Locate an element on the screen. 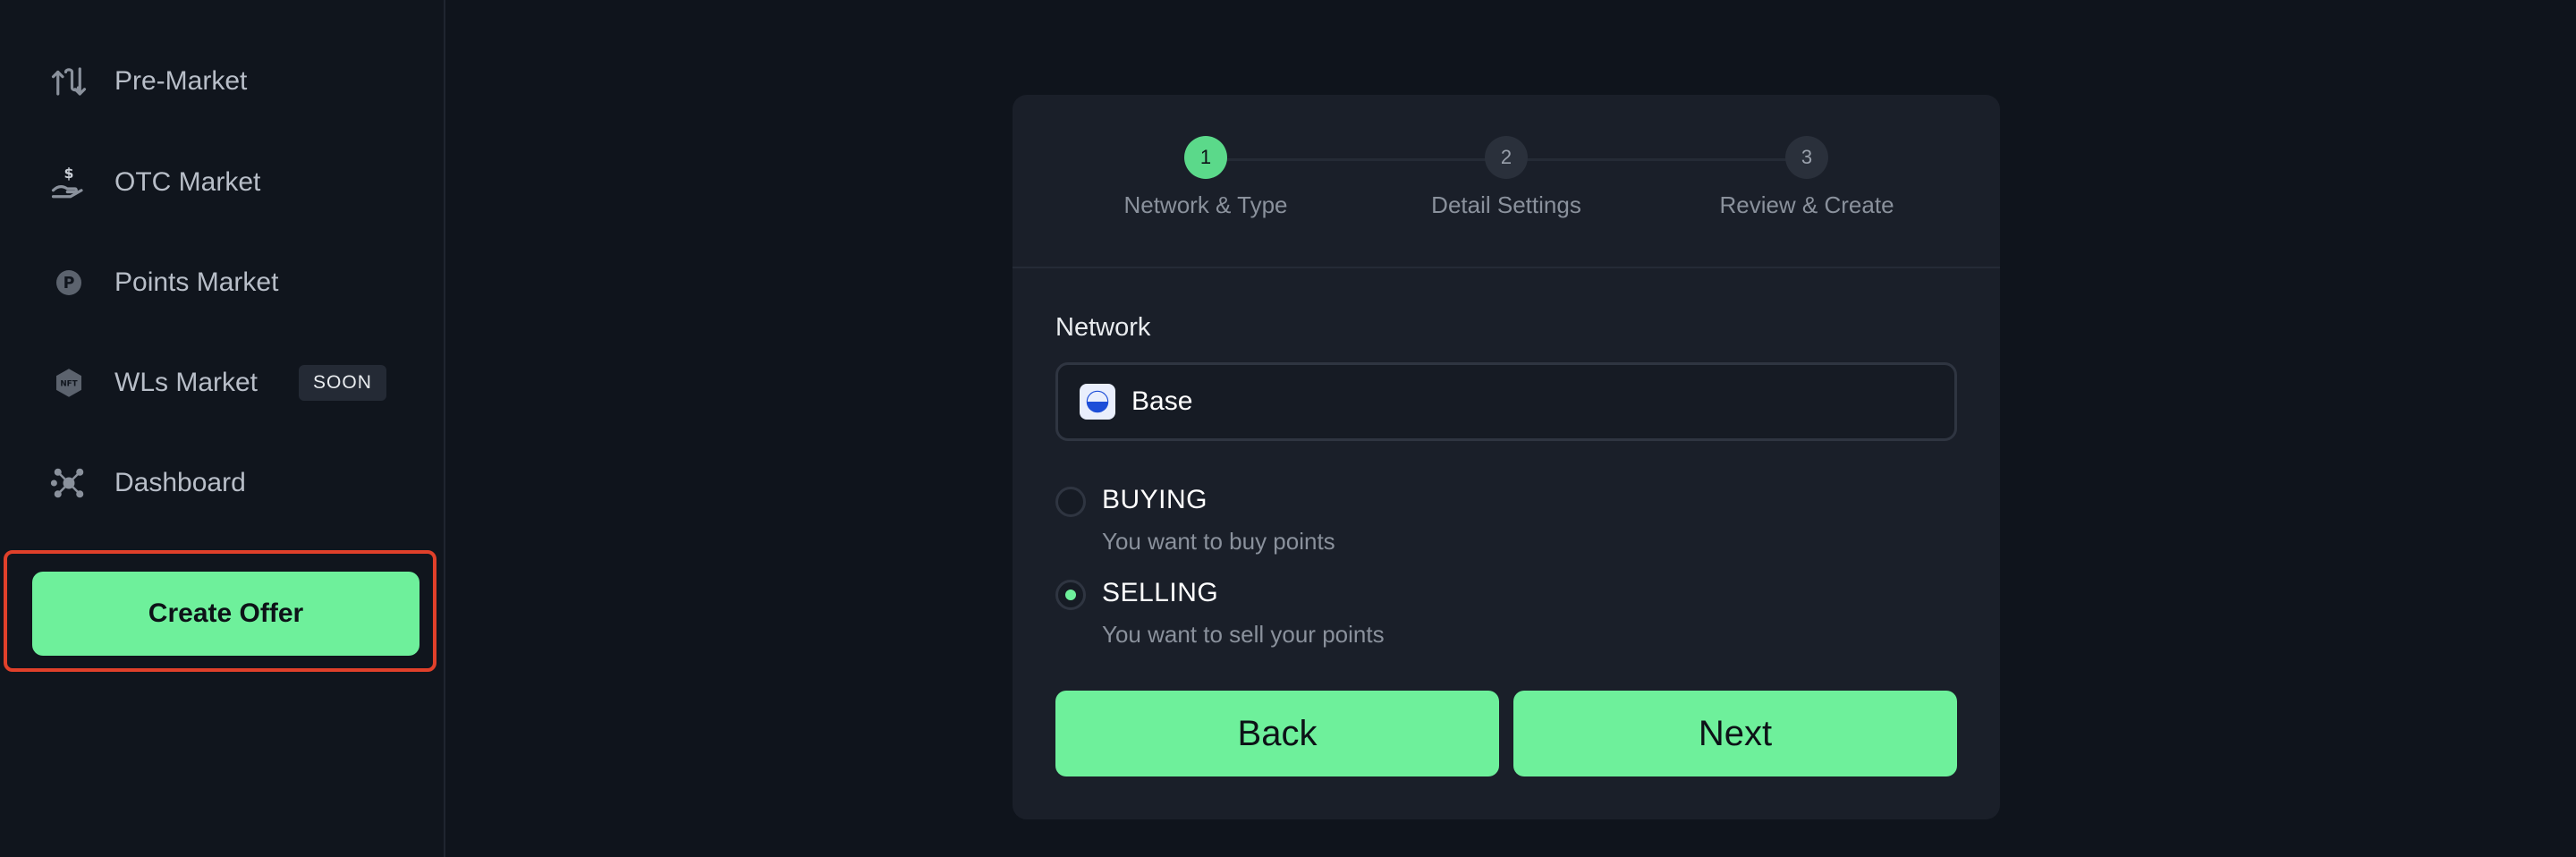 The image size is (2576, 857). radio-selected-dot is located at coordinates (1070, 595).